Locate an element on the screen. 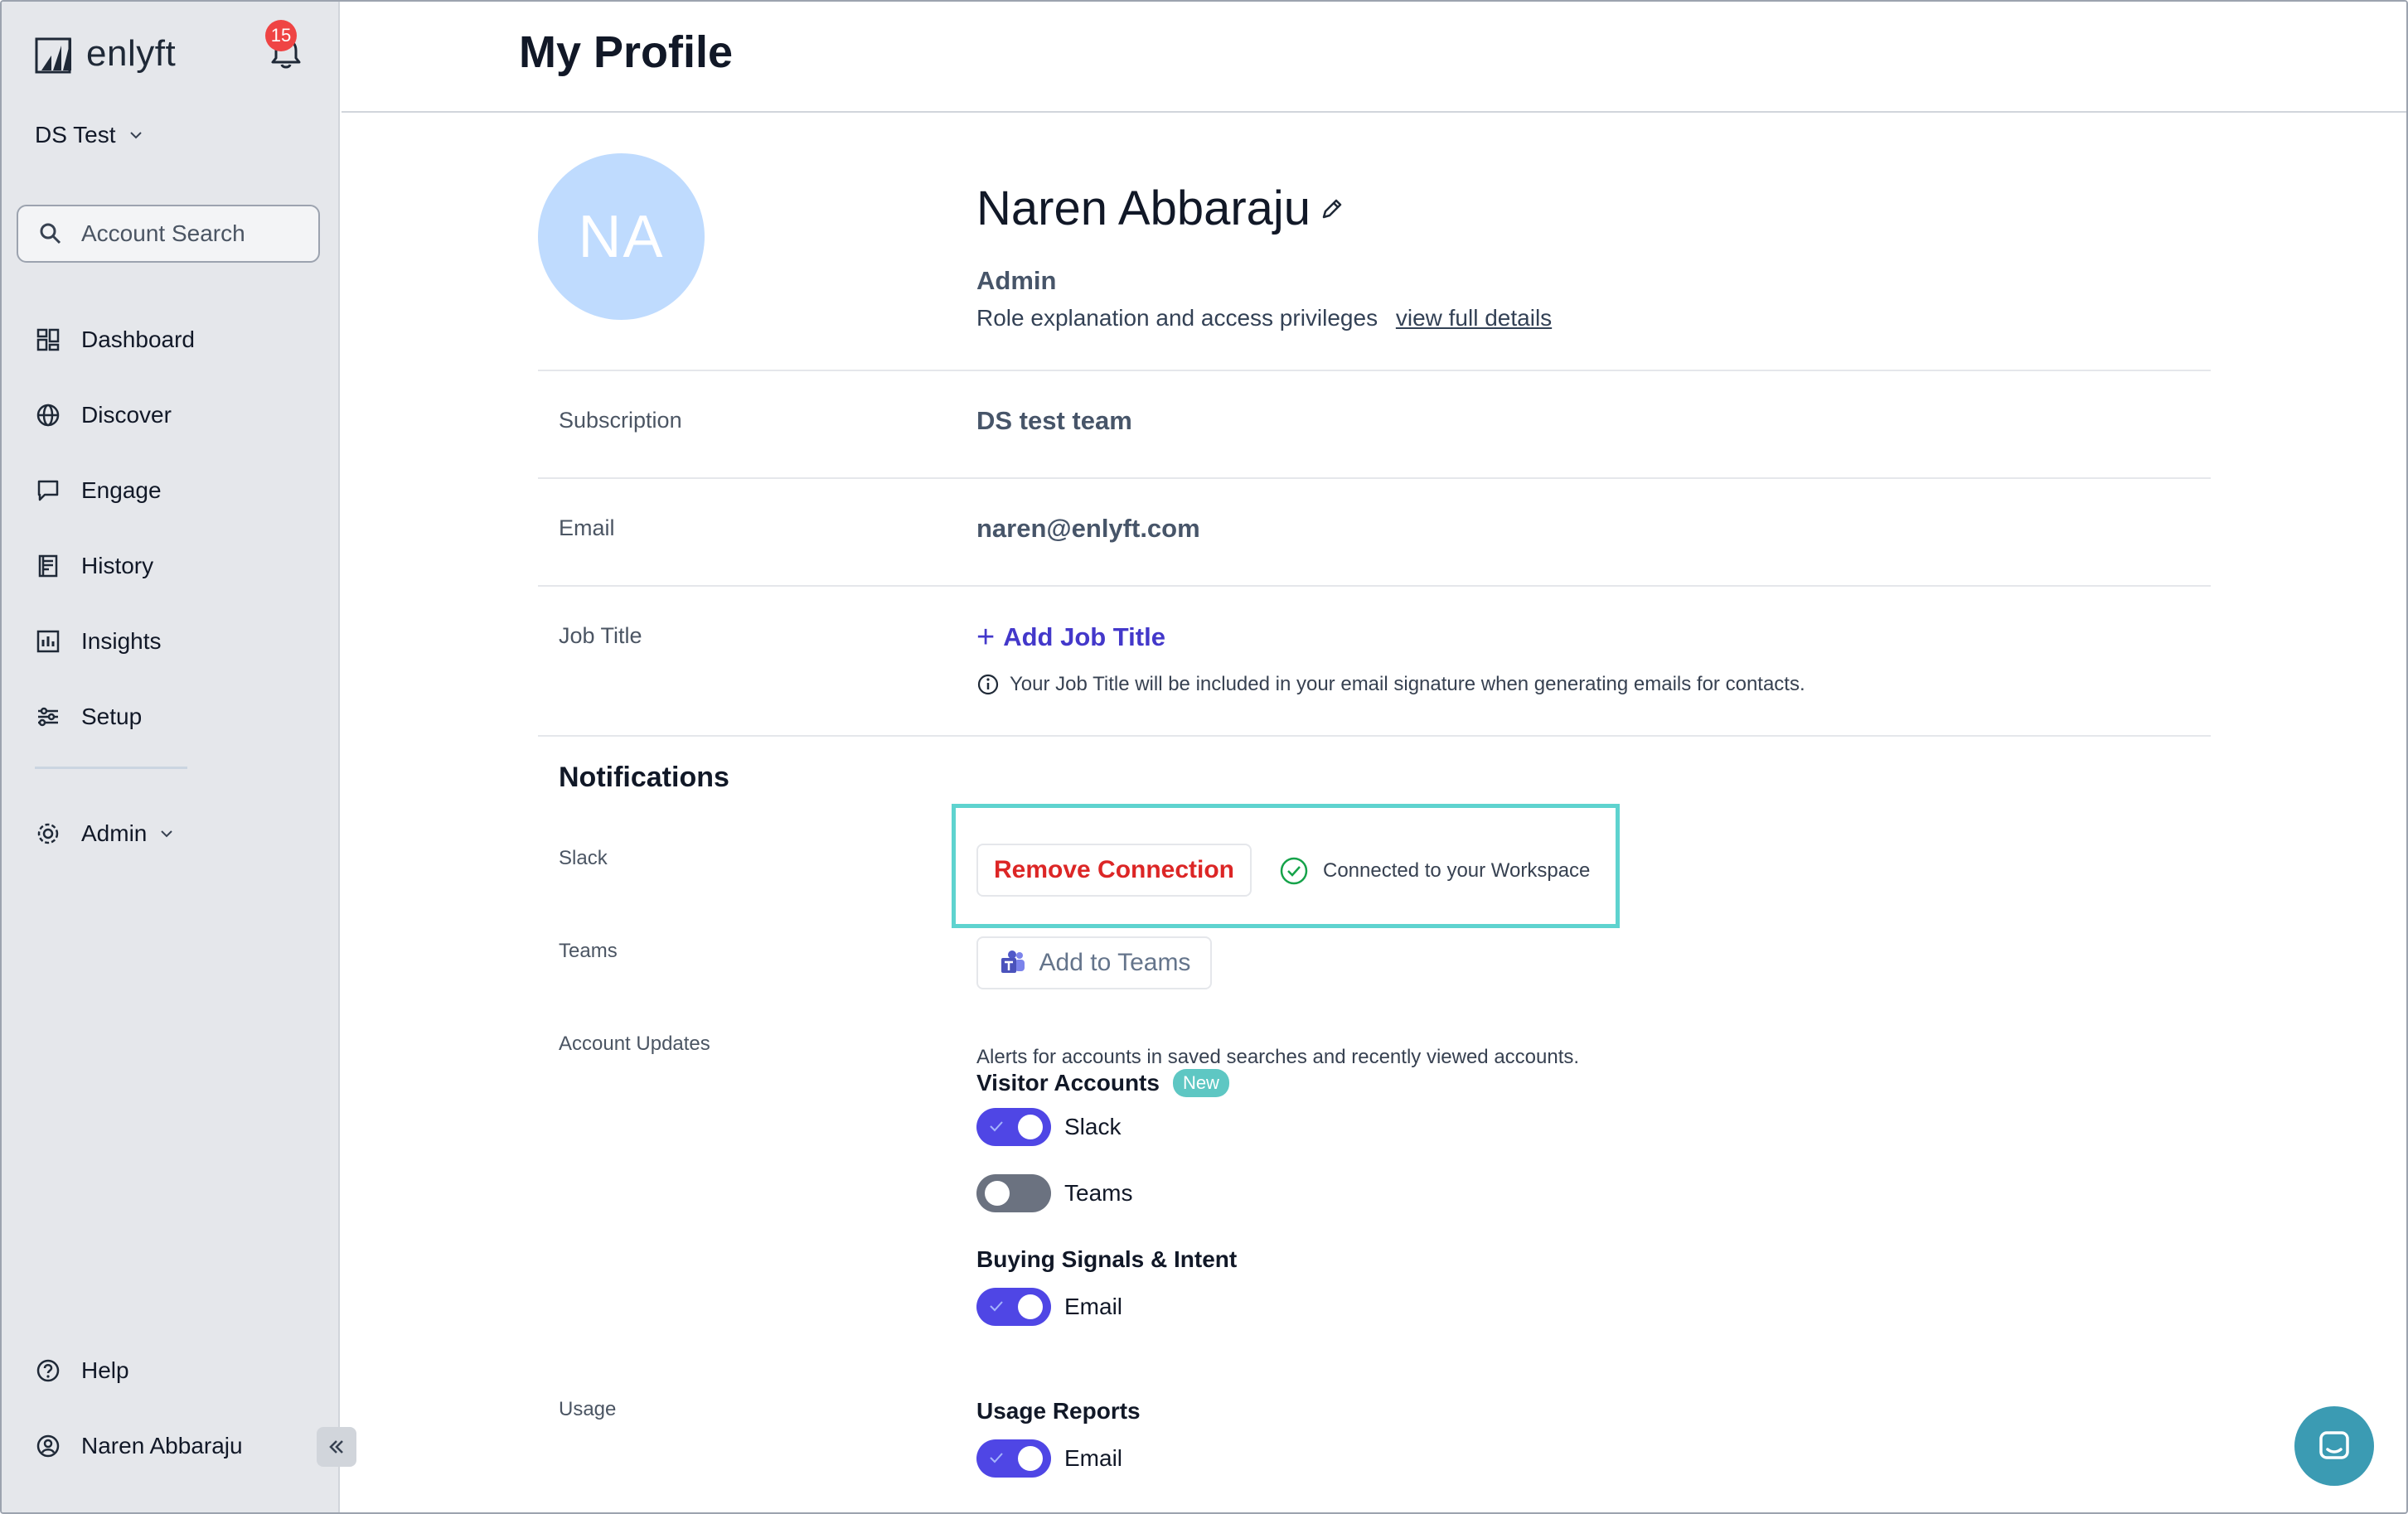 The height and width of the screenshot is (1514, 2408). sidebar-divider is located at coordinates (111, 768).